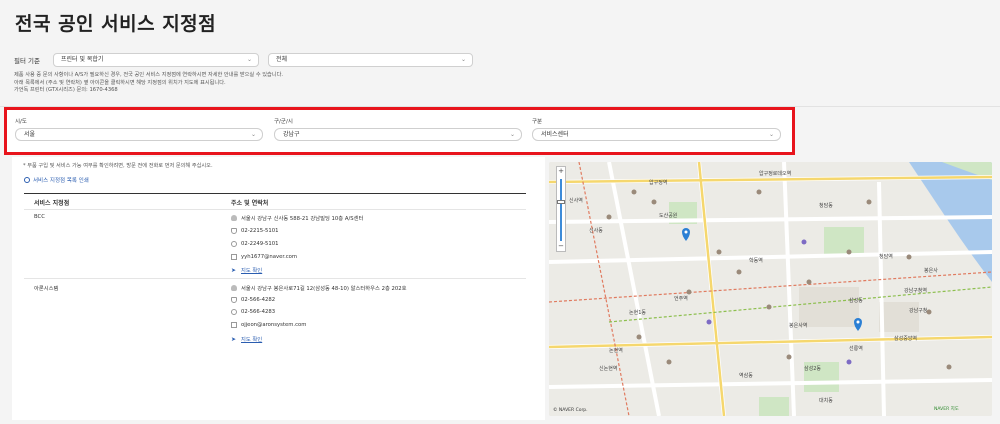  I want to click on gugun-select: 강남구 ⌄, so click(398, 134).